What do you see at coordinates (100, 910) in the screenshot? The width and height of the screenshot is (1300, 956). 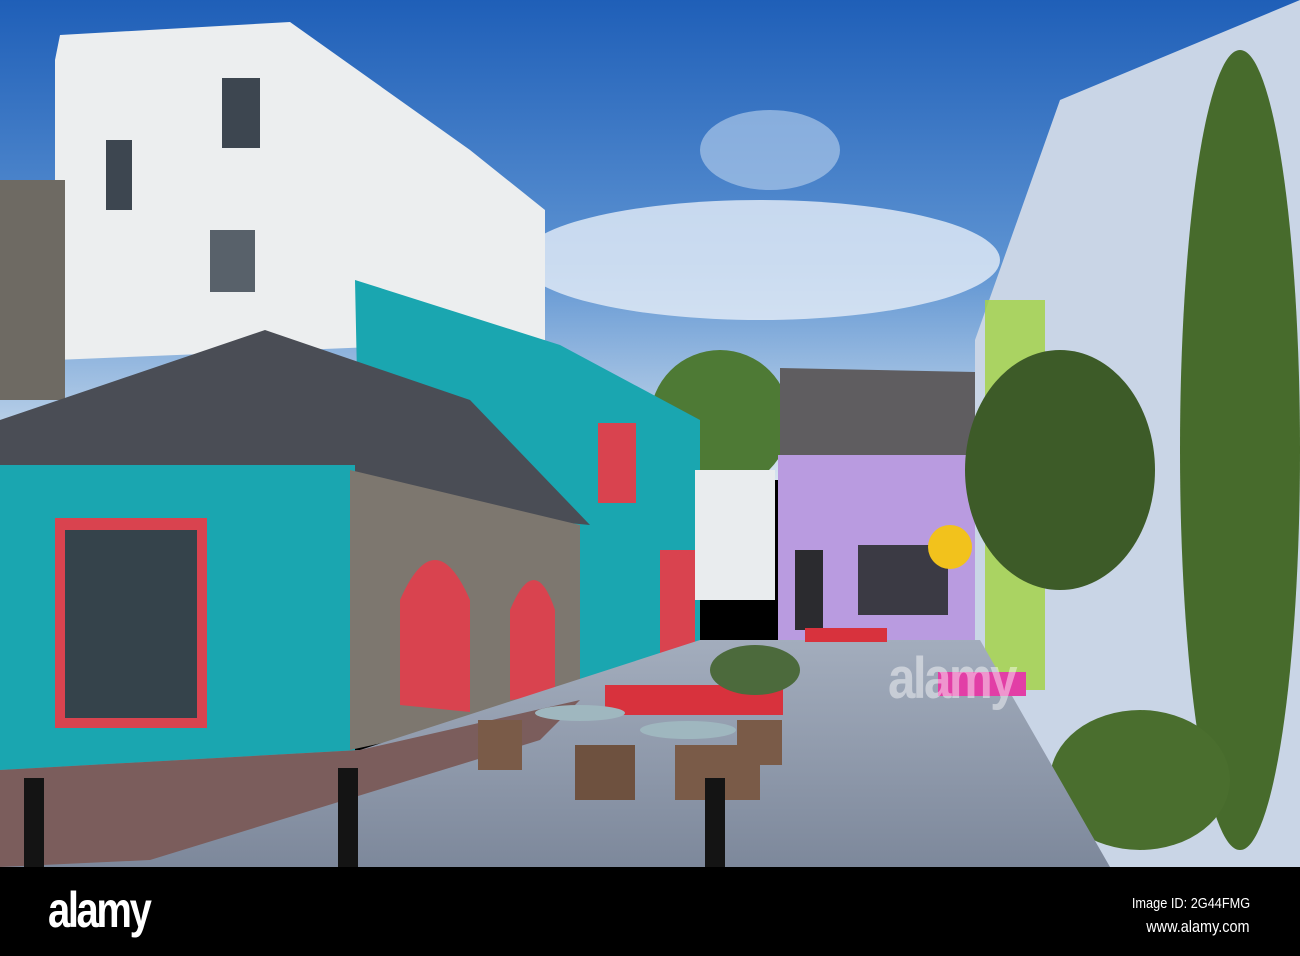 I see `alamy-logo: alamy` at bounding box center [100, 910].